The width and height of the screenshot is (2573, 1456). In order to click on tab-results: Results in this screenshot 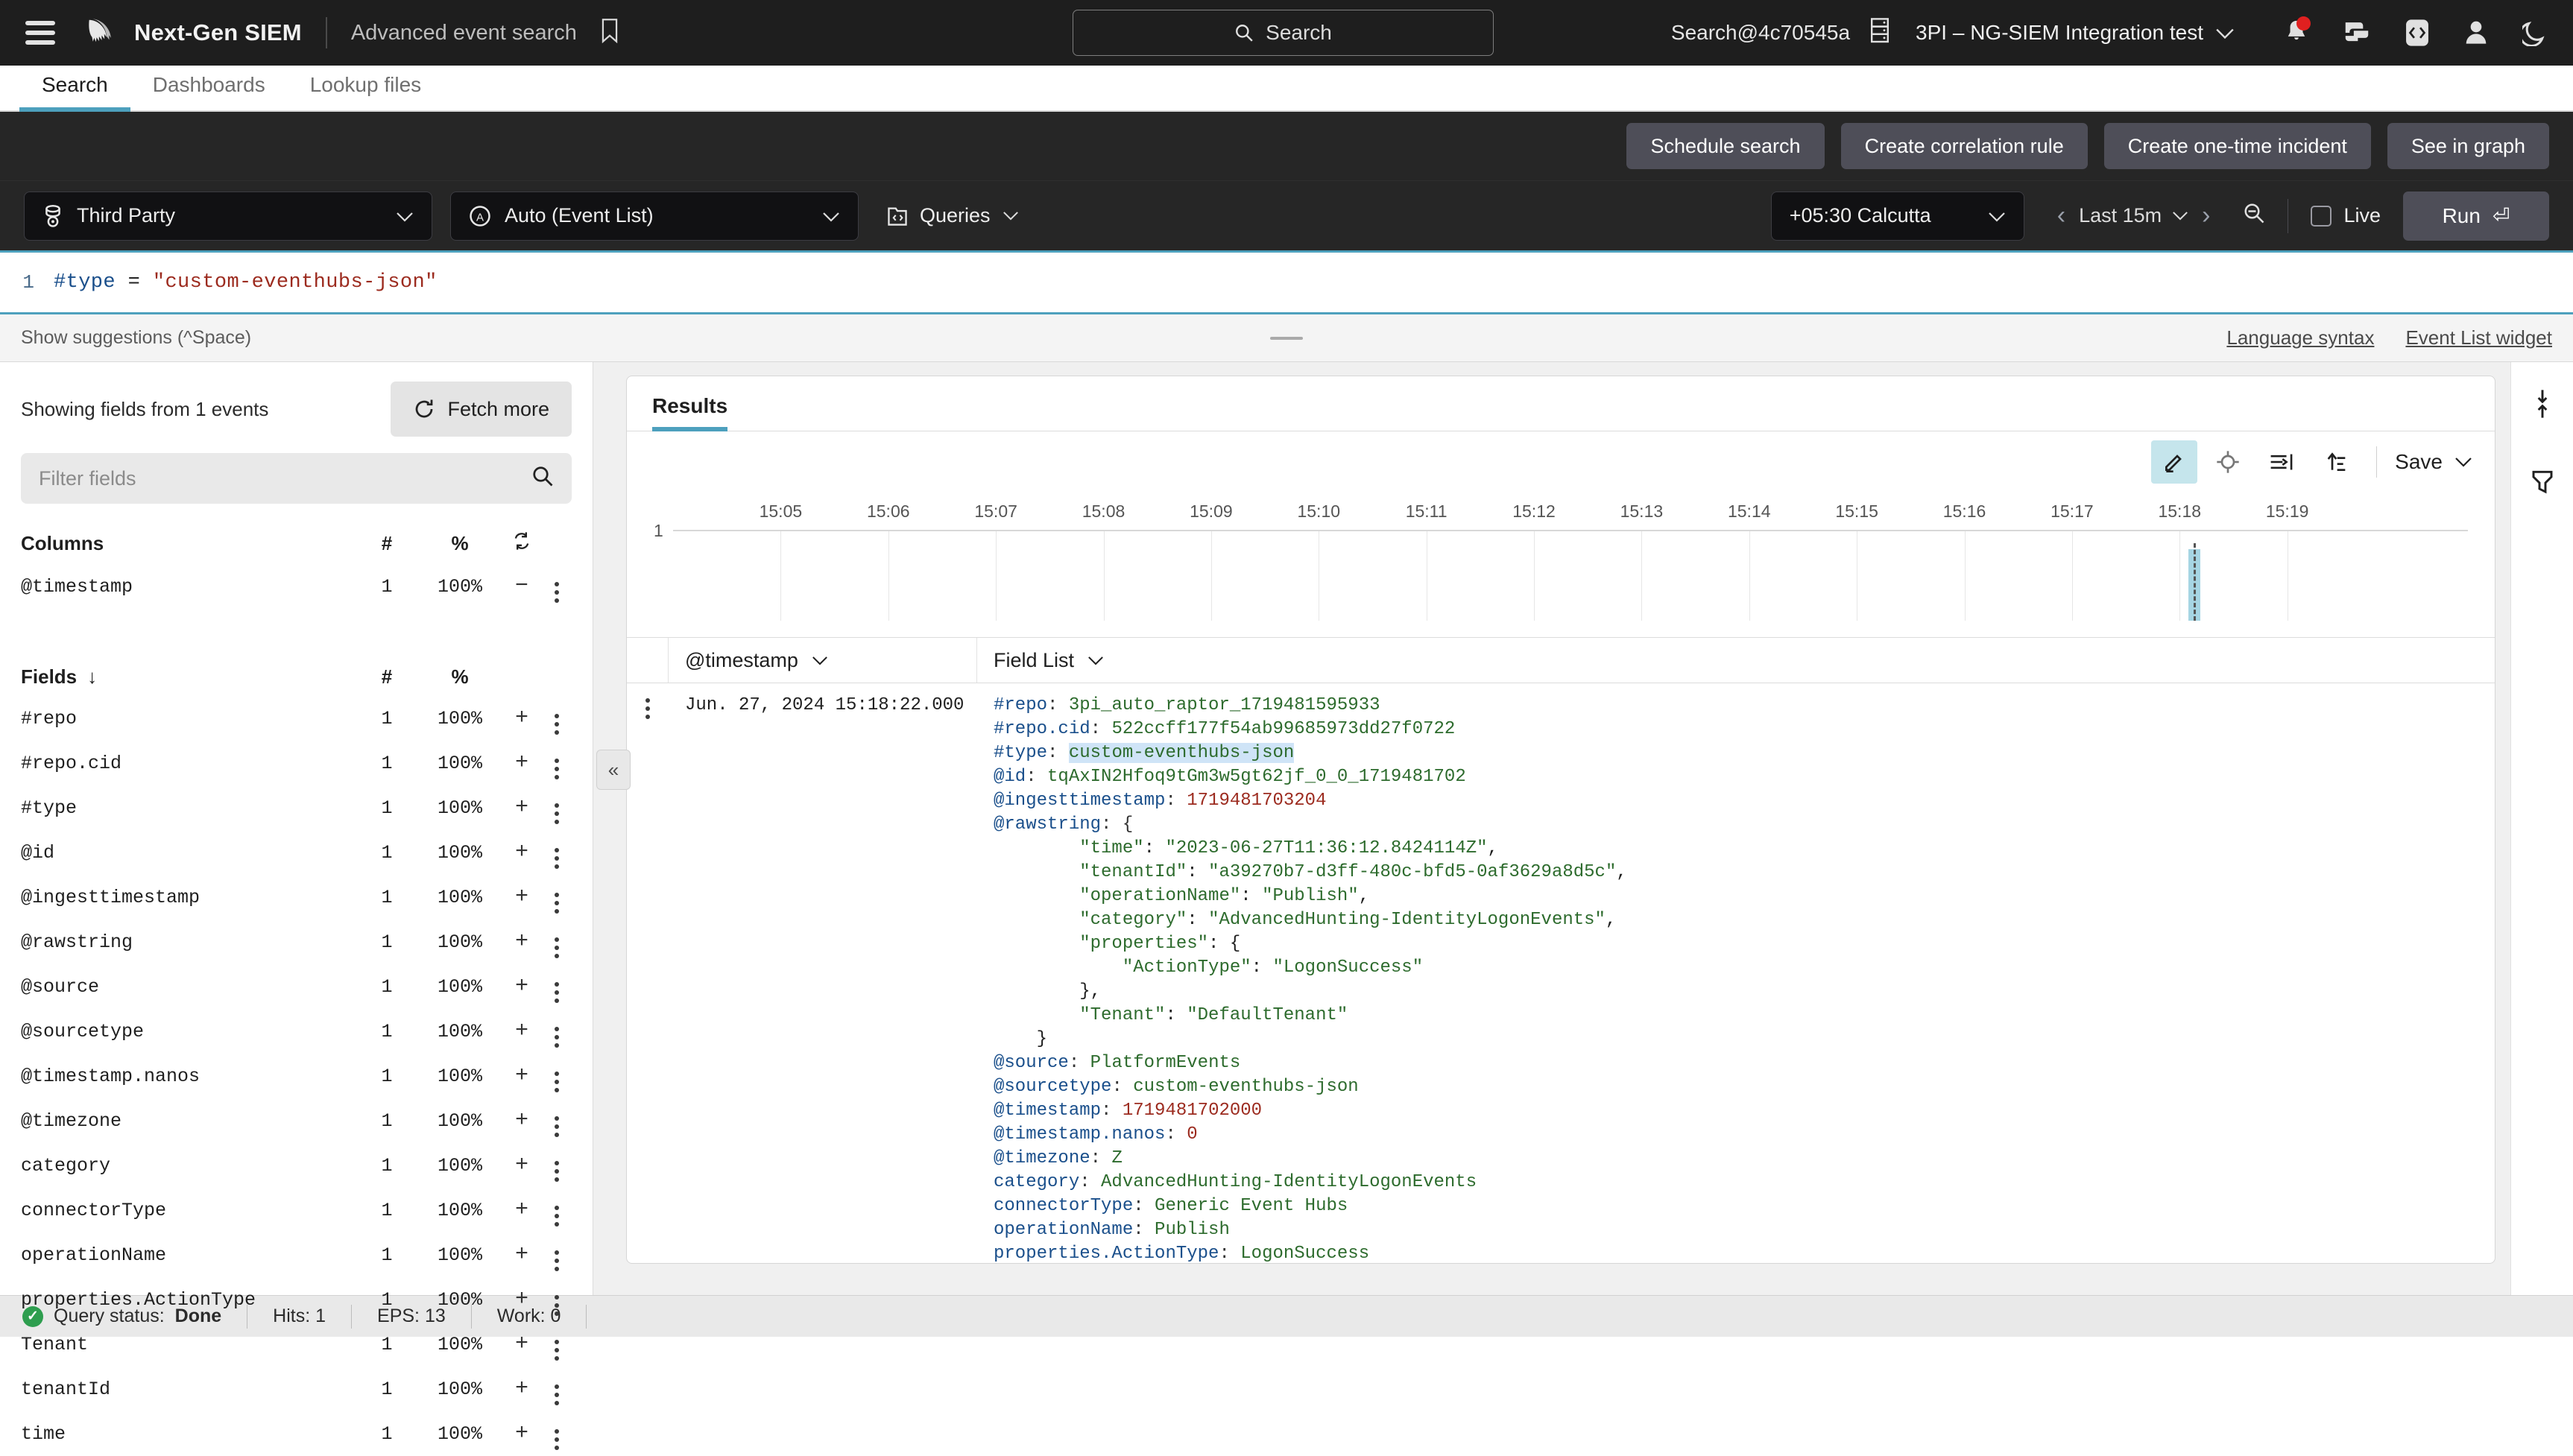, I will do `click(690, 412)`.